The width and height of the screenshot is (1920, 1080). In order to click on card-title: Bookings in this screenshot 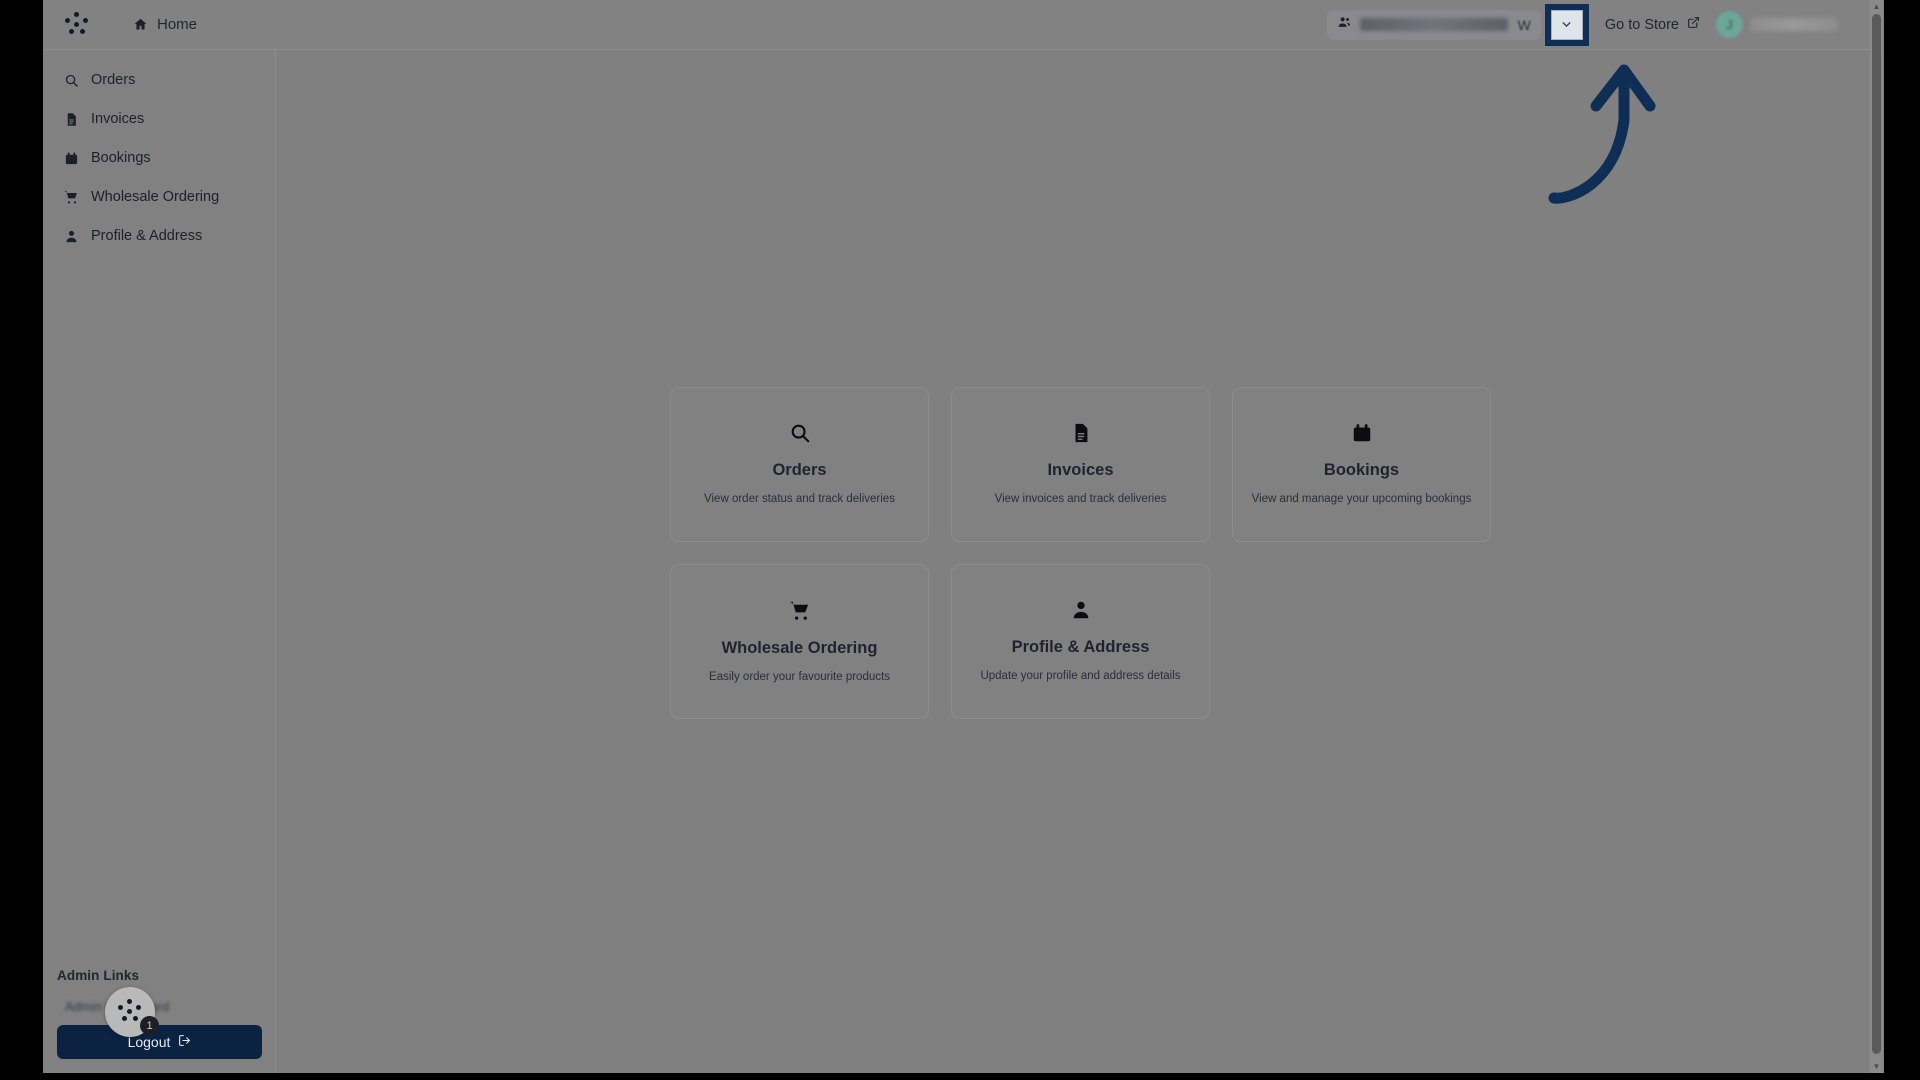, I will do `click(1361, 470)`.